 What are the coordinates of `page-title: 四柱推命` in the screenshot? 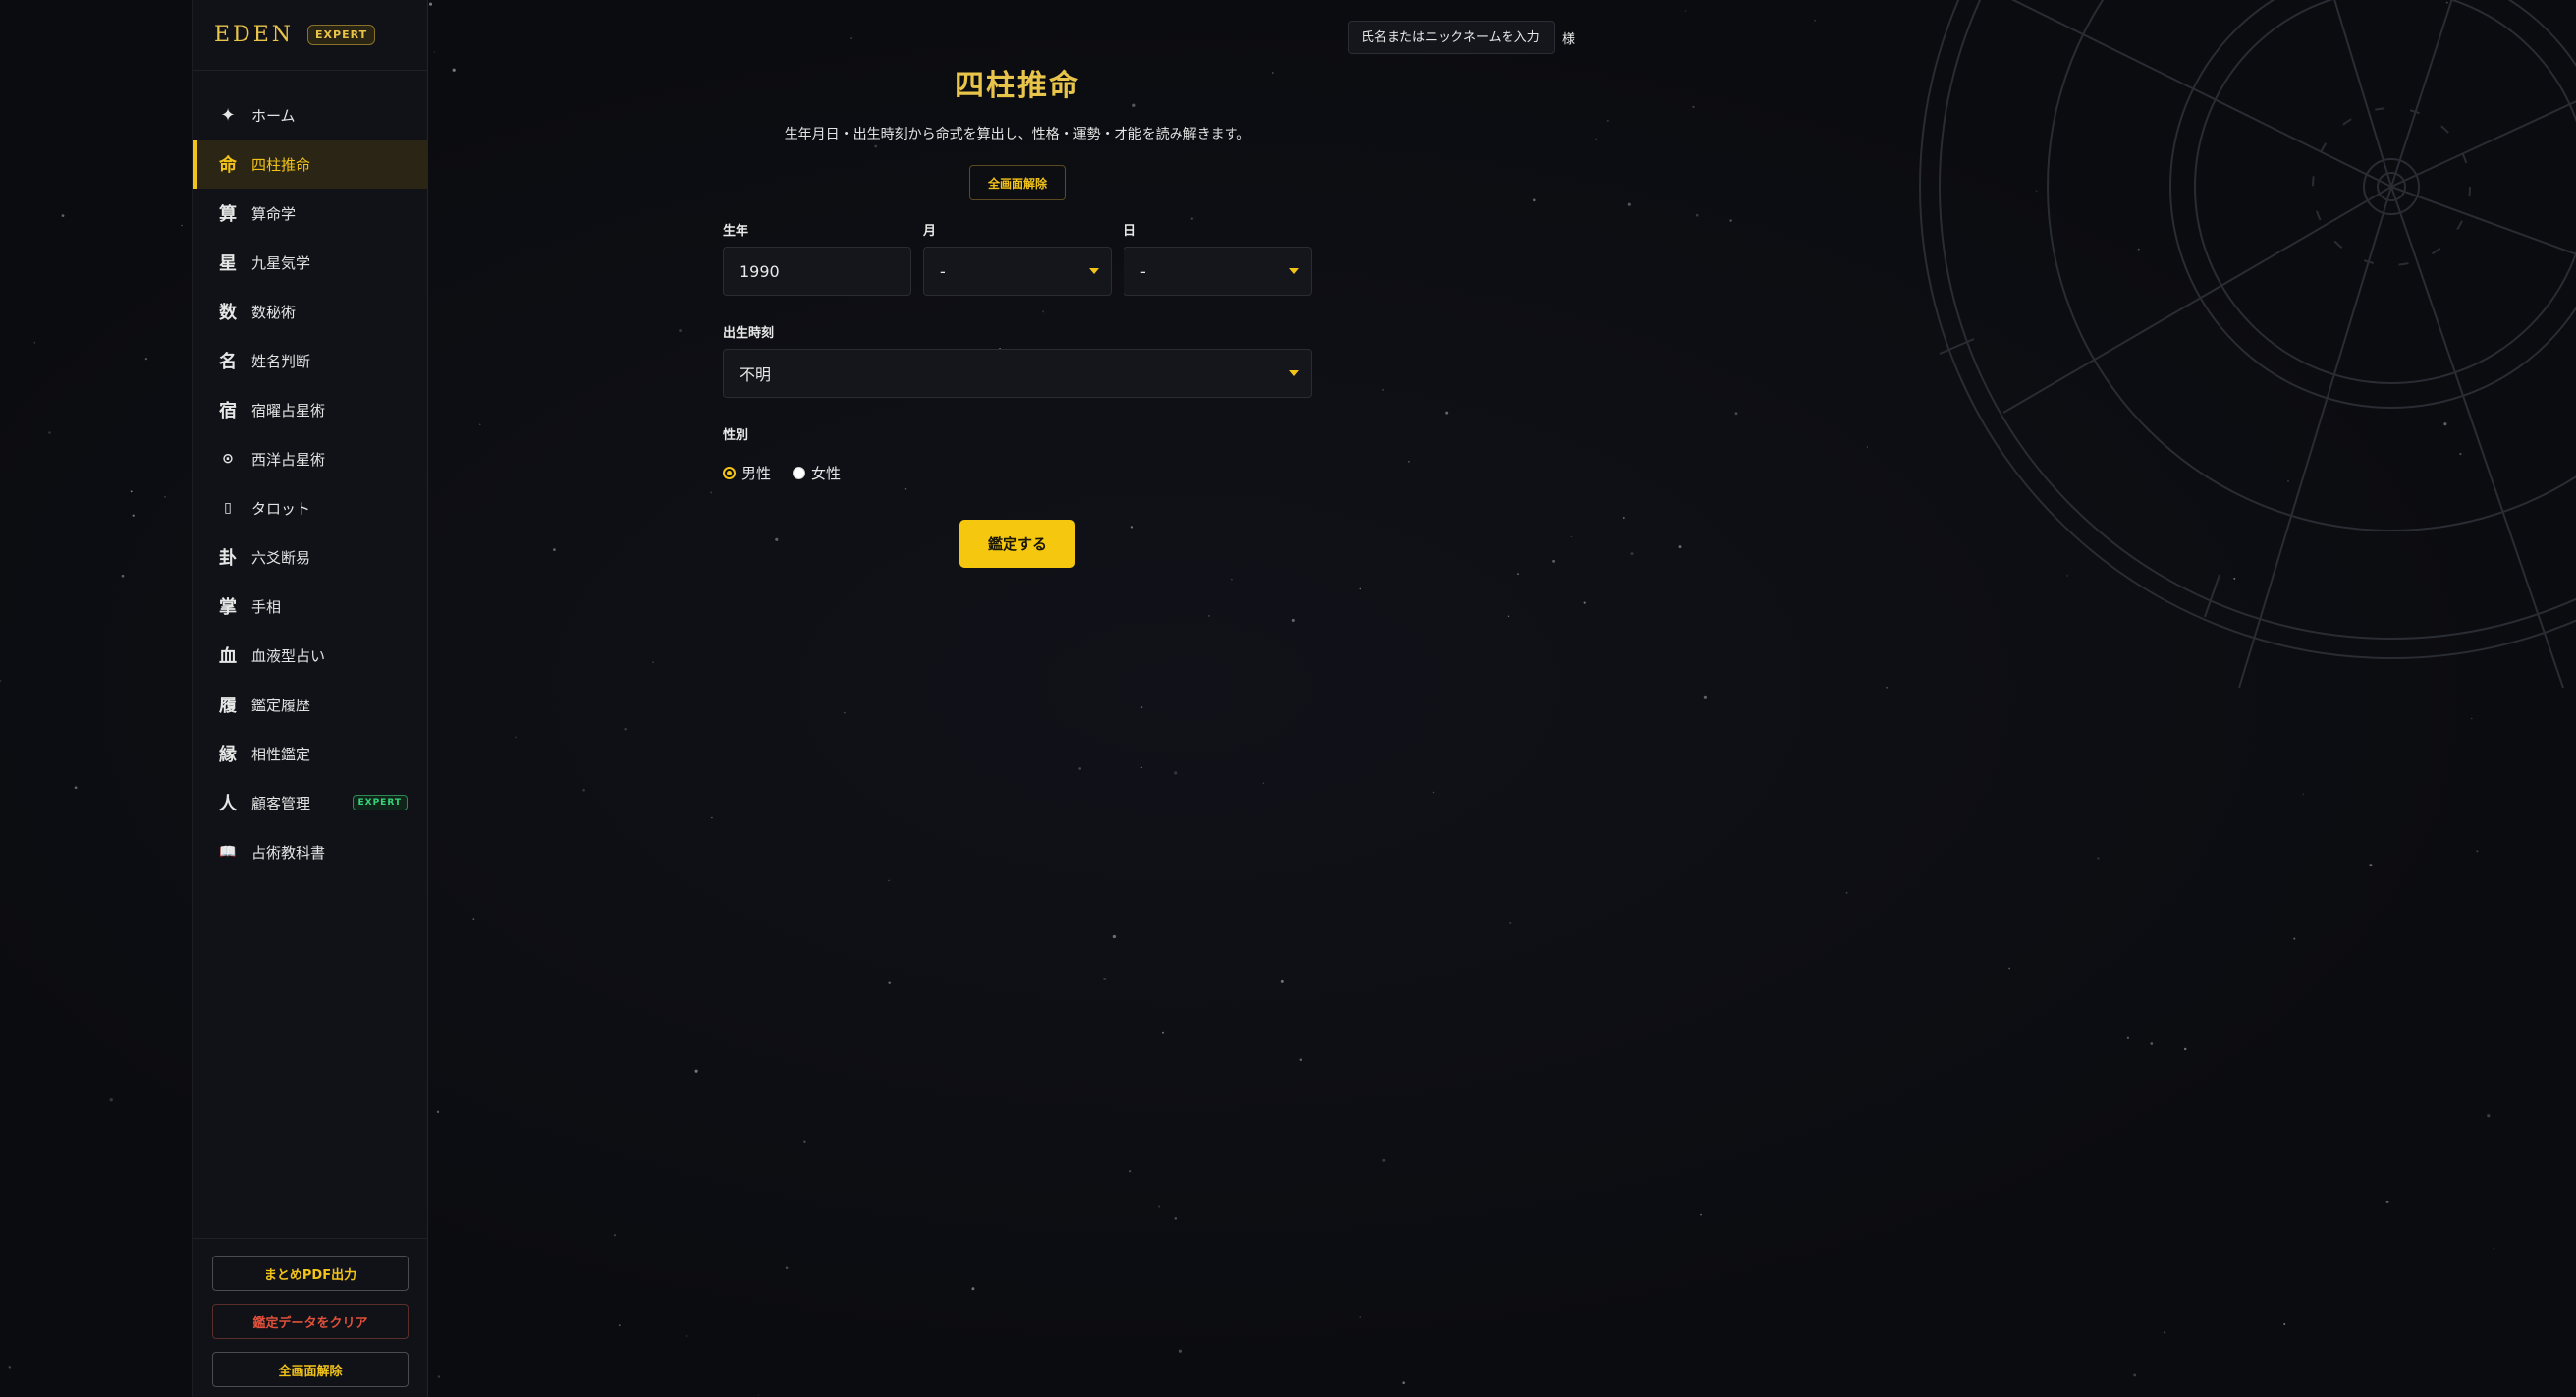 It's located at (1017, 86).